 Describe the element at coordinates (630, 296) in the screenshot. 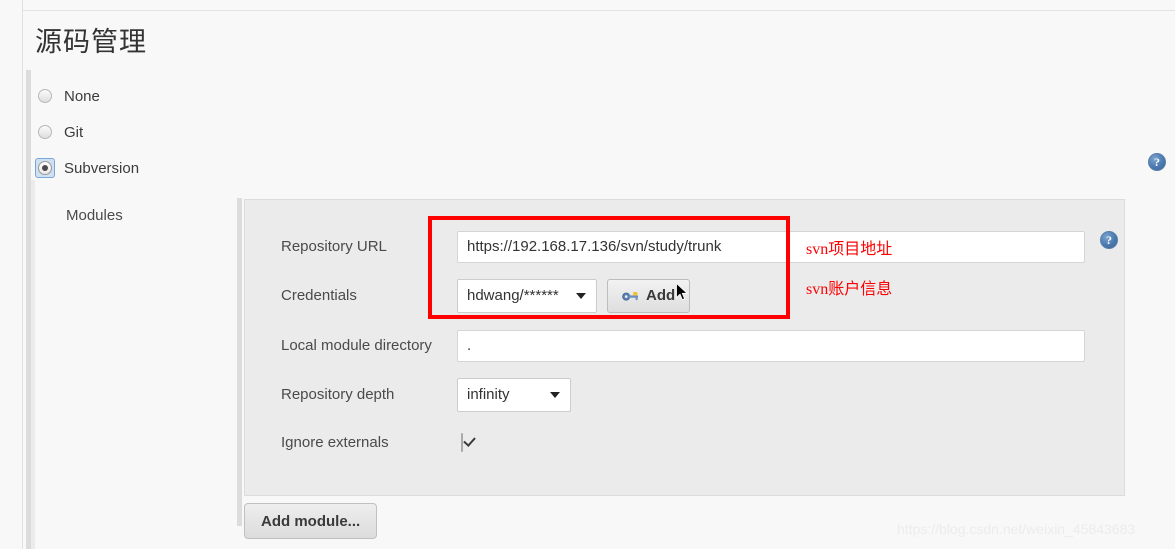

I see `key-icon` at that location.